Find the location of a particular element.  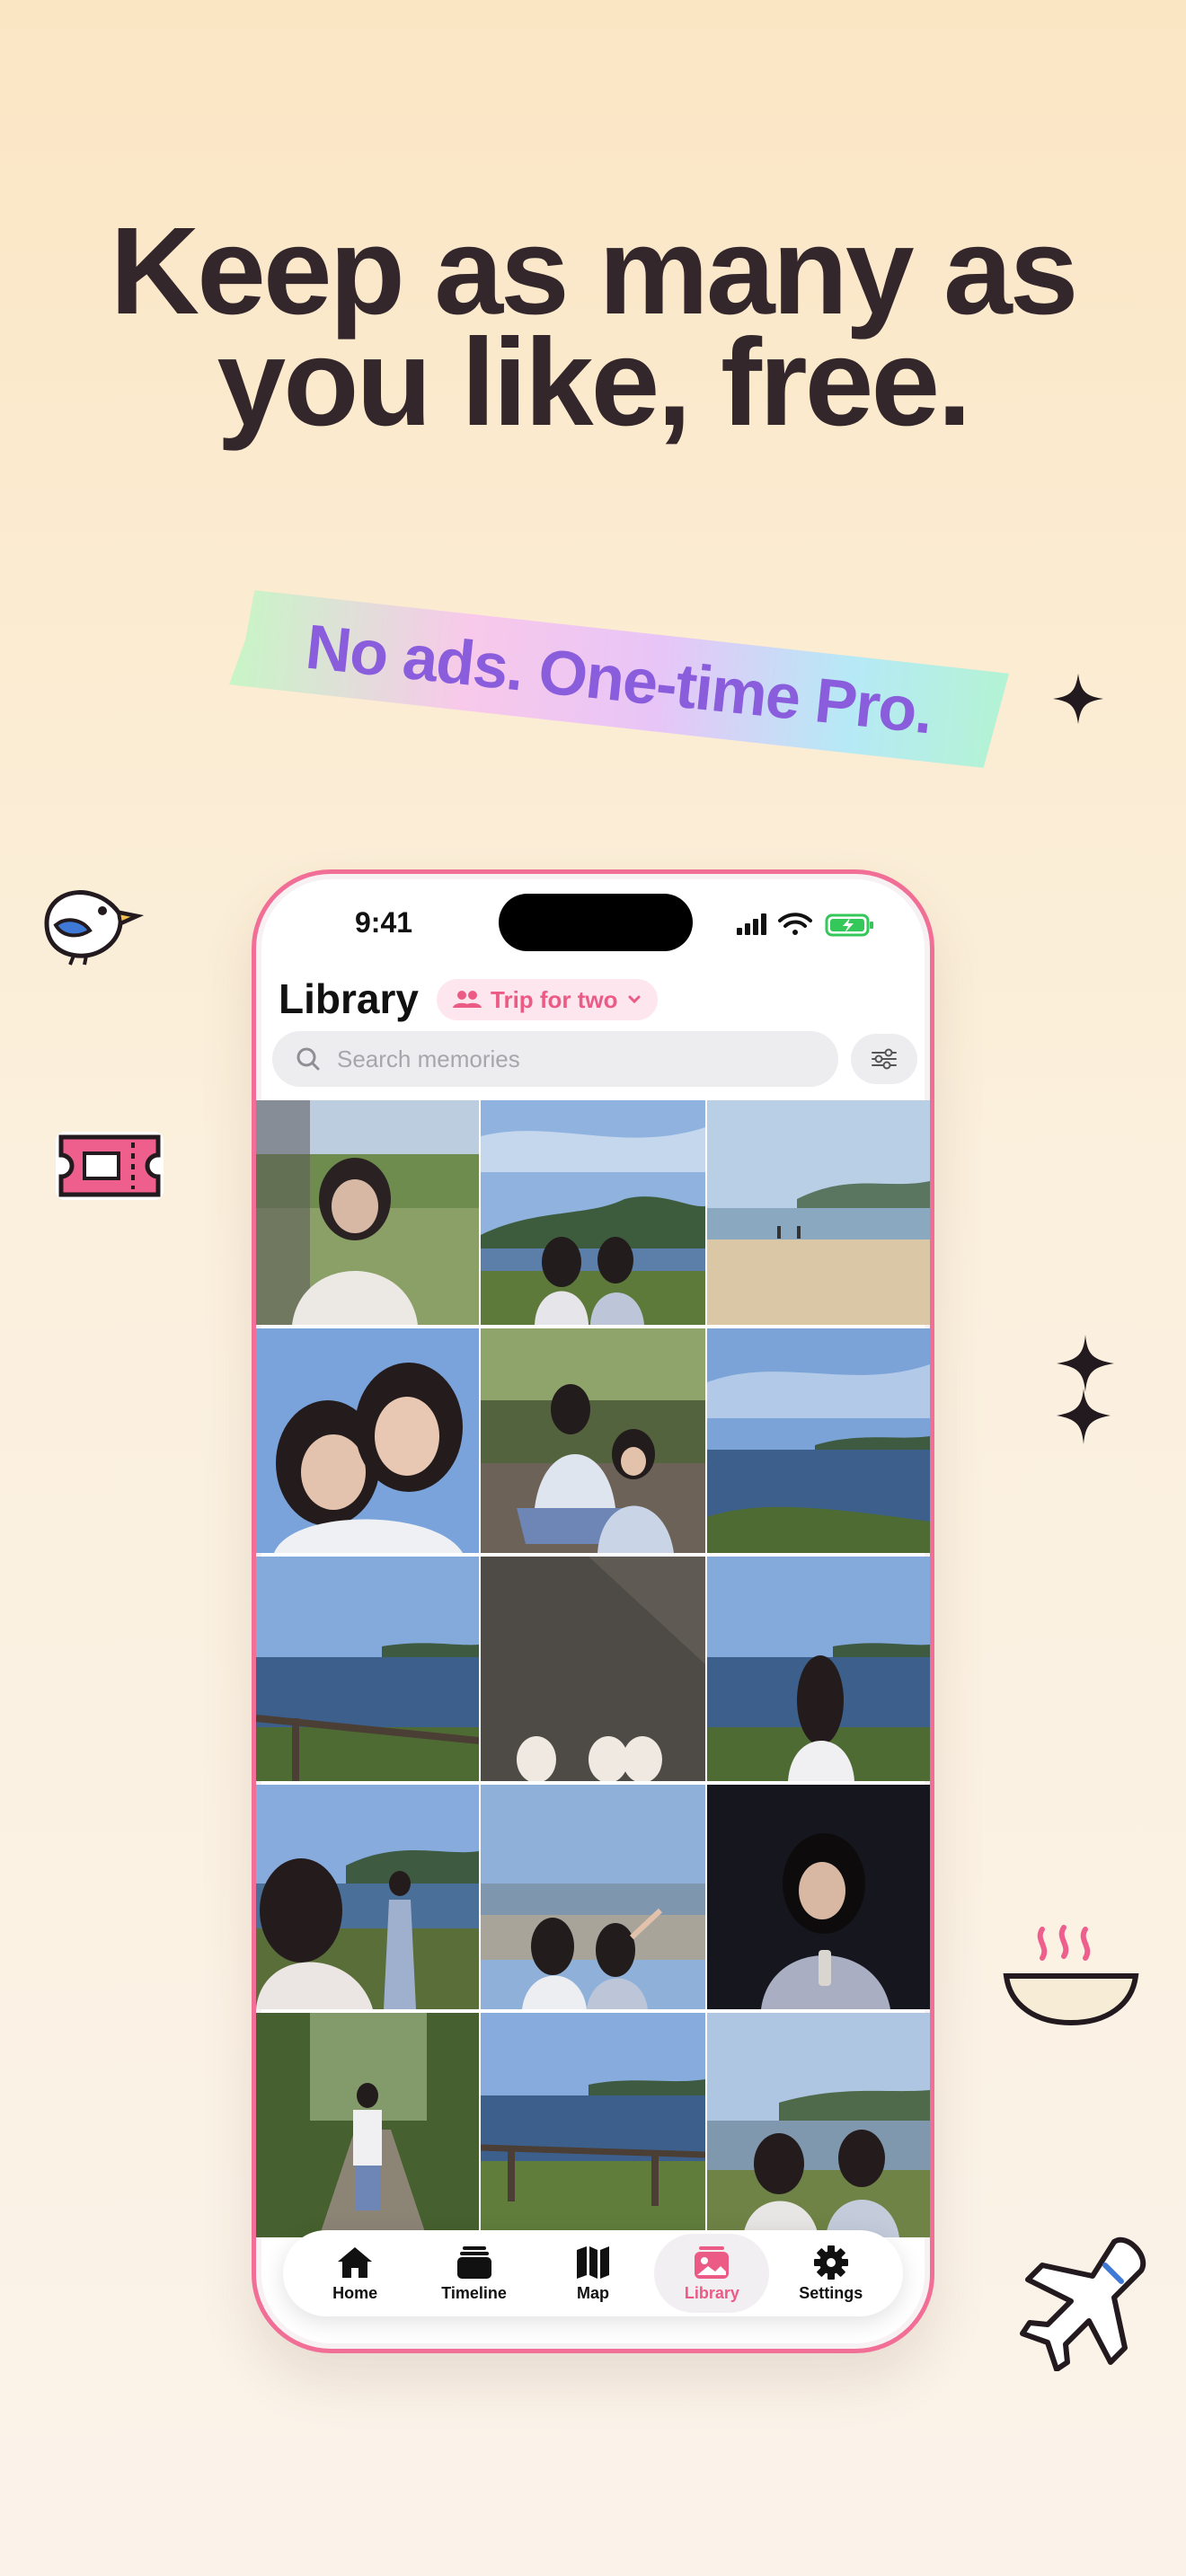

search-icon is located at coordinates (308, 1059).